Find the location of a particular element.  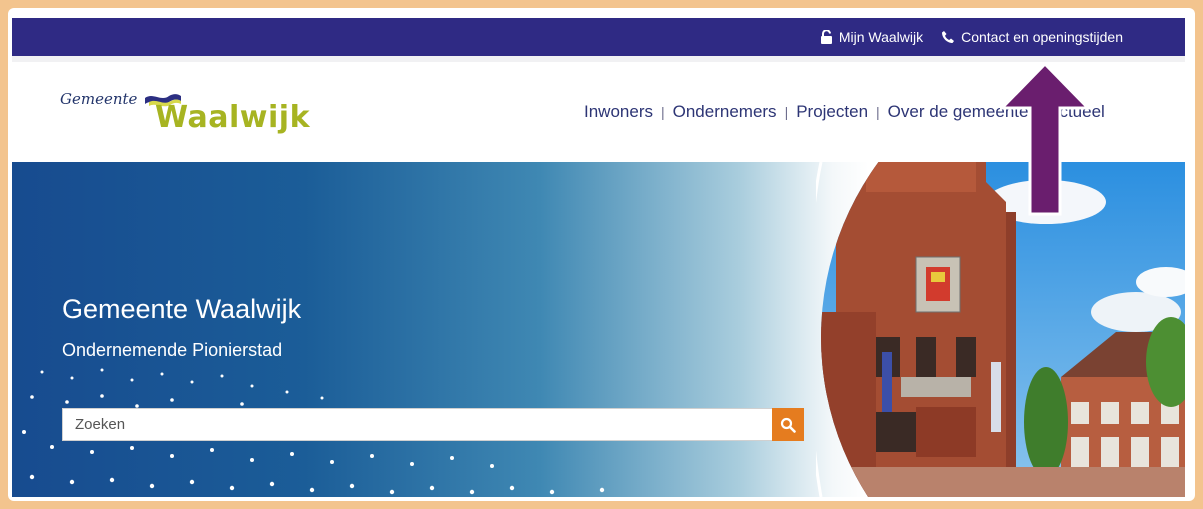

contact-label: Contact en openingstijden is located at coordinates (1042, 37).